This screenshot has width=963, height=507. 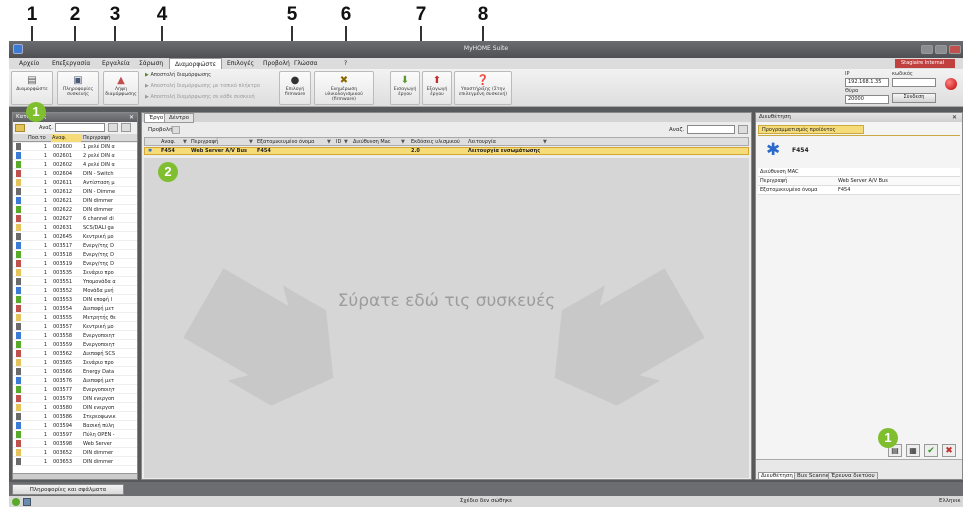 I want to click on table-row: 1 002627 6 channel di, so click(x=75, y=219).